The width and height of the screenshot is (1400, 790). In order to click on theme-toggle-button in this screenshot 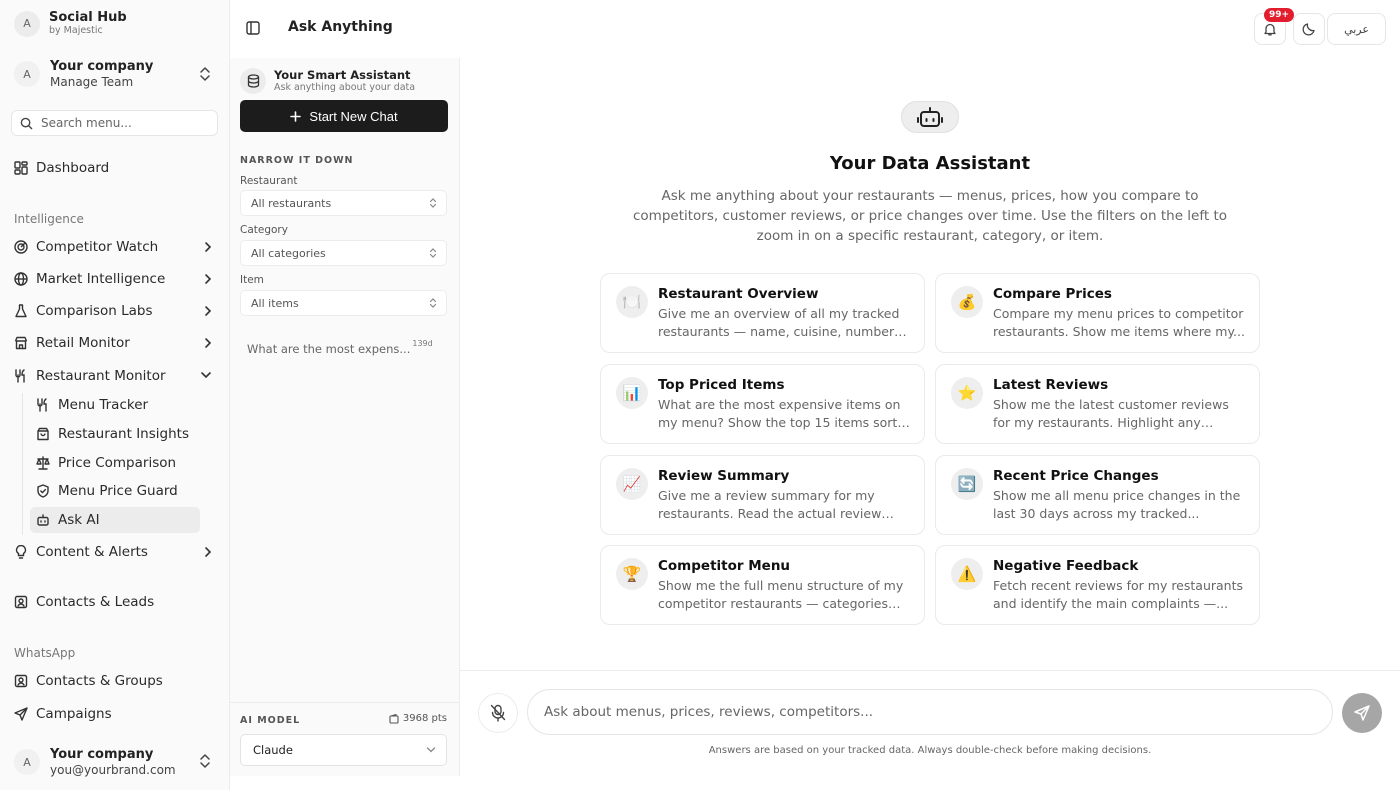, I will do `click(1309, 29)`.